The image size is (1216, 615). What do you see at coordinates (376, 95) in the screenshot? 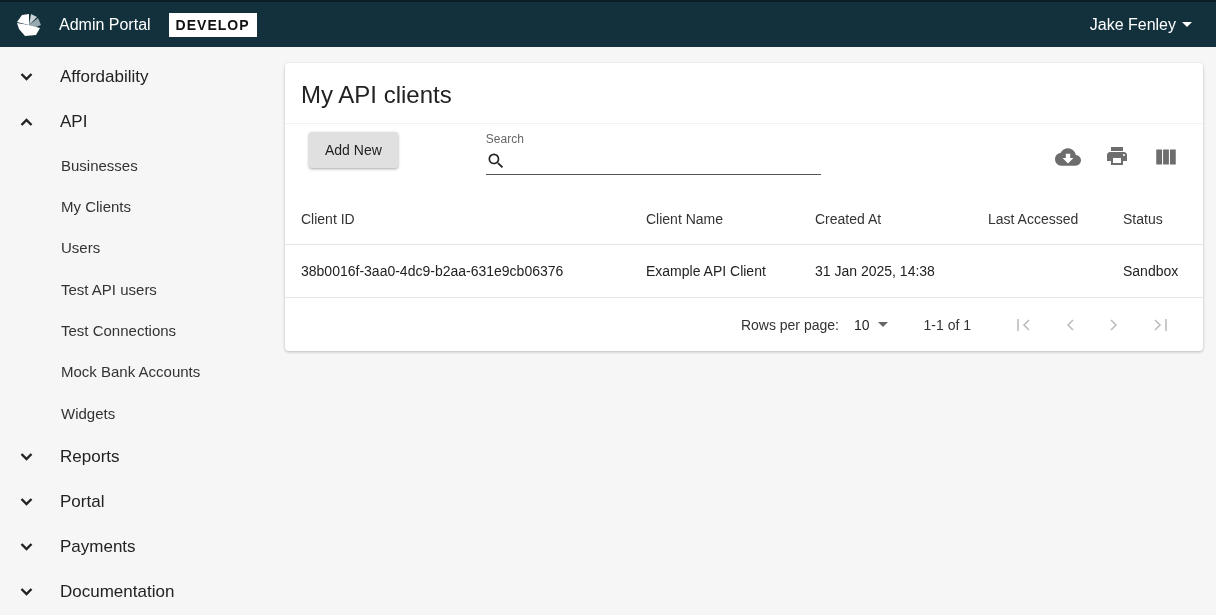
I see `card-title: My API clients` at bounding box center [376, 95].